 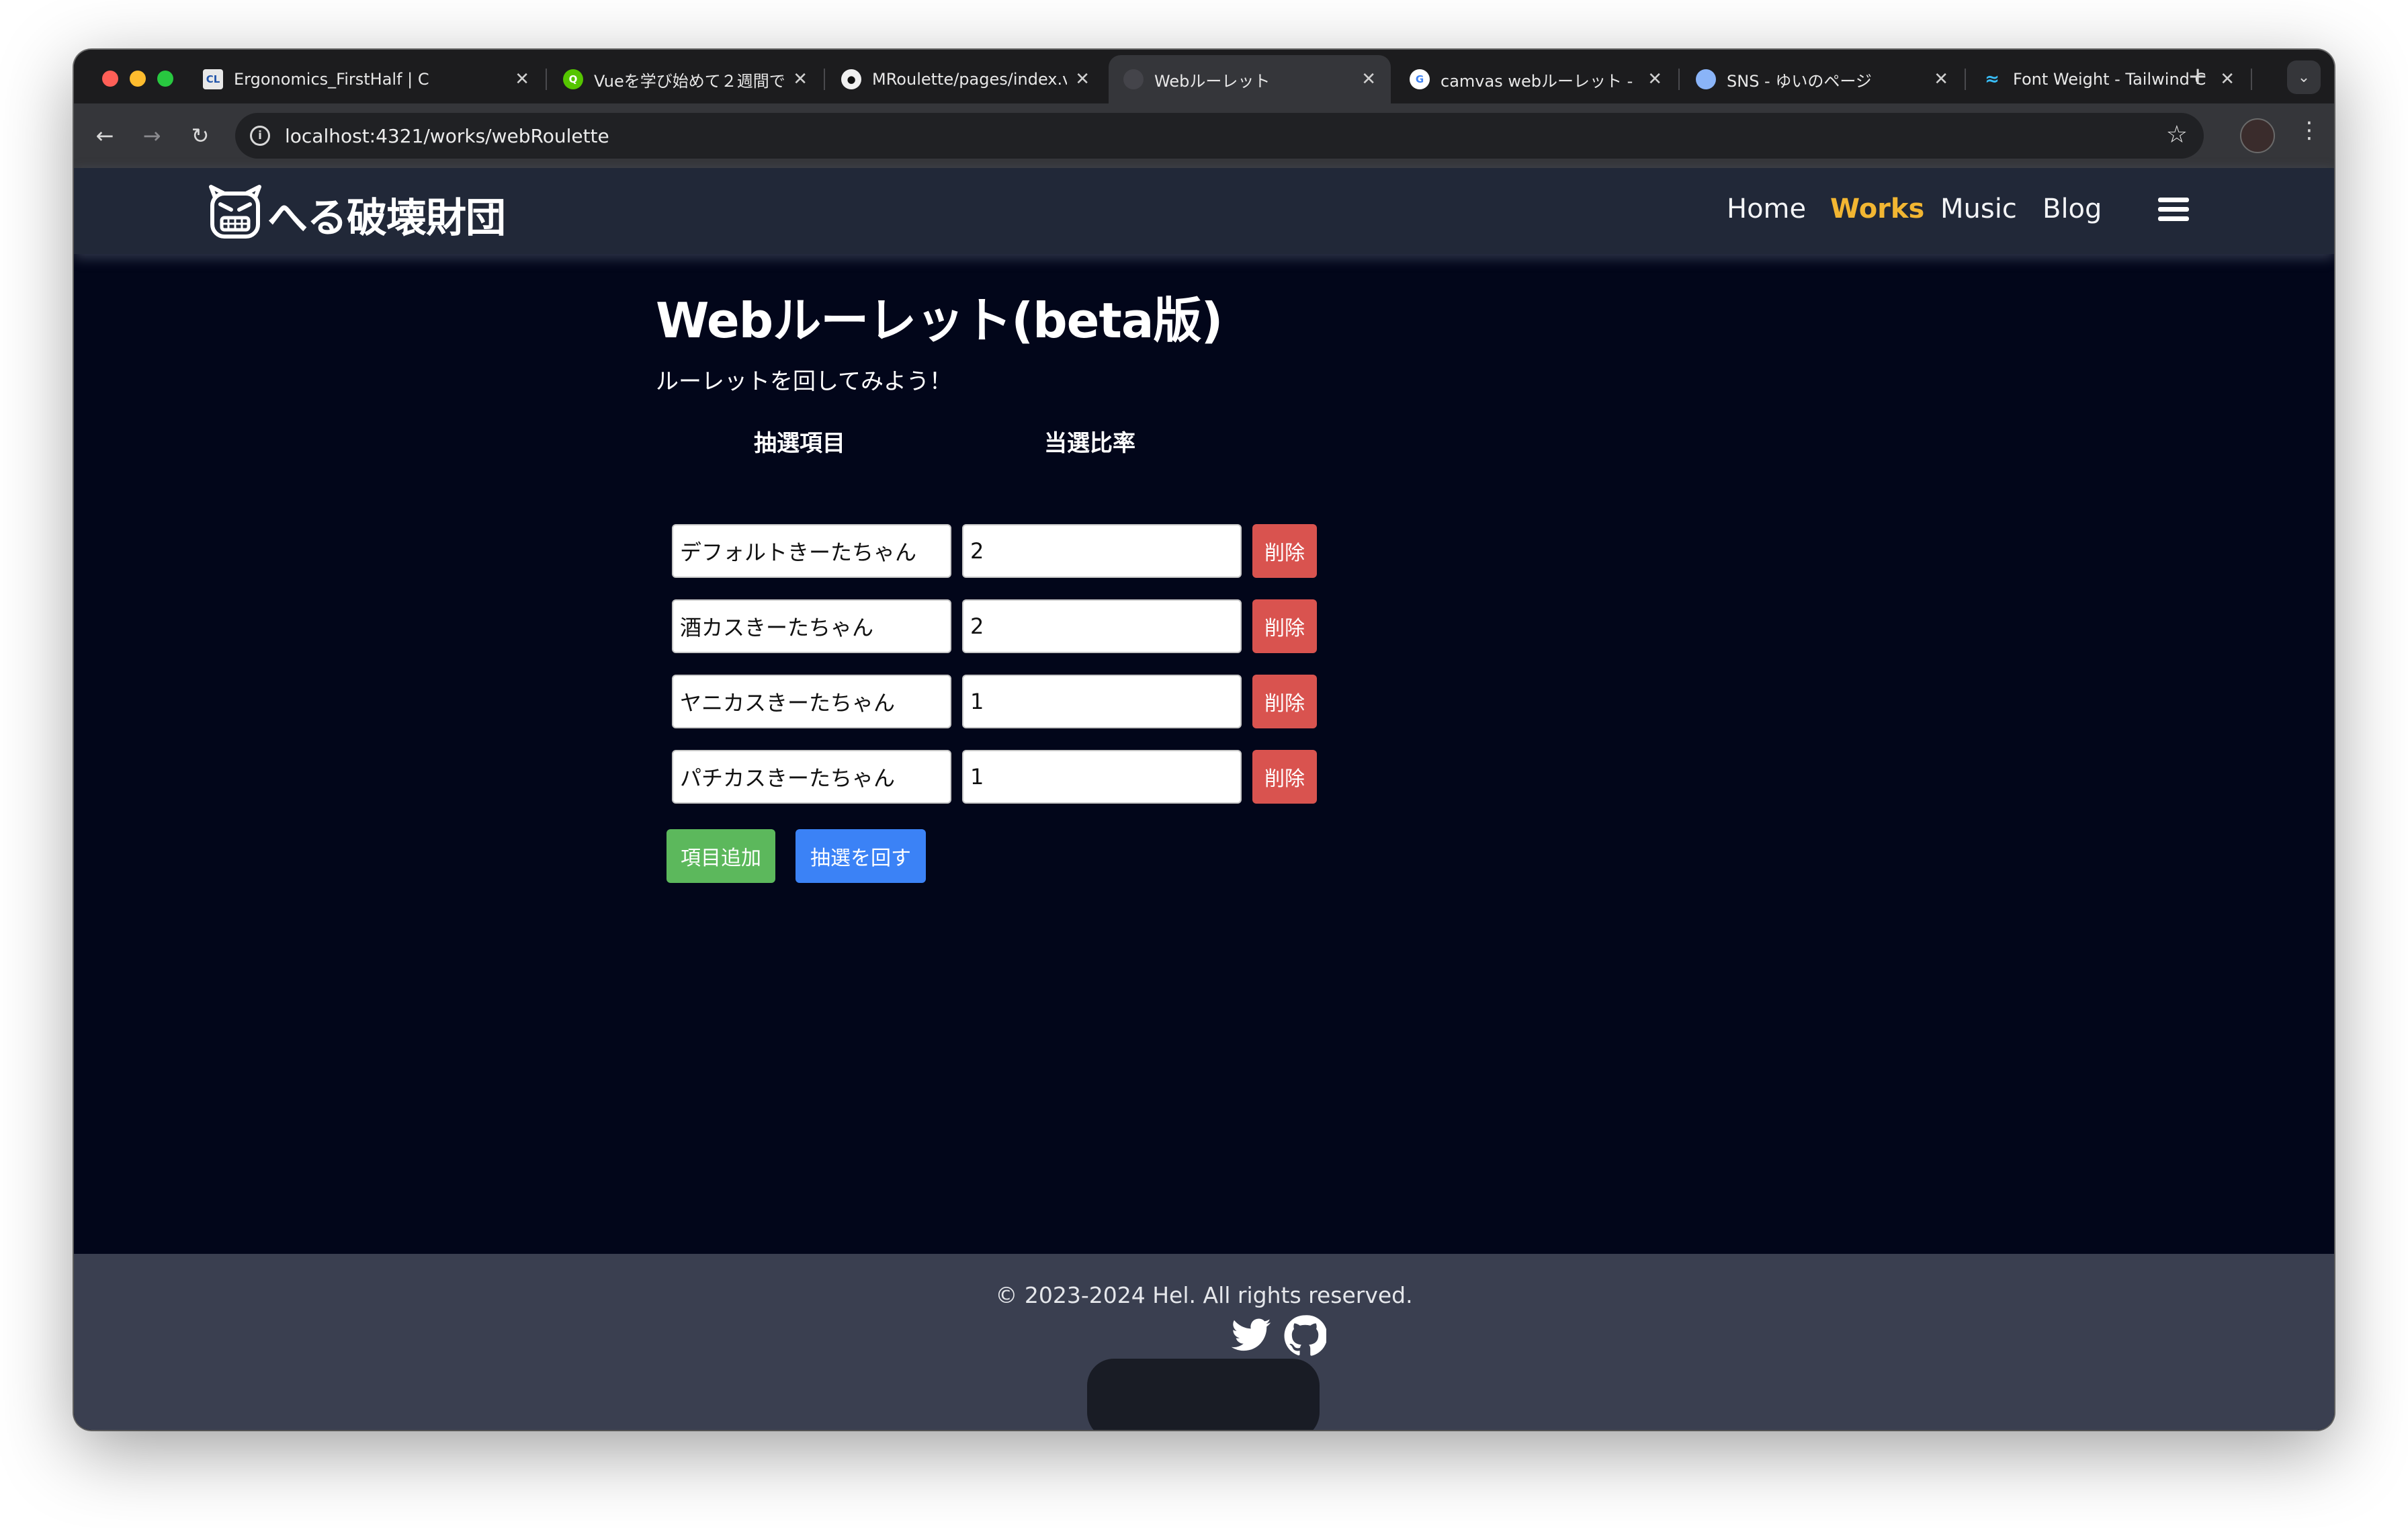 What do you see at coordinates (2304, 77) in the screenshot?
I see `tab-search-button: ⌄` at bounding box center [2304, 77].